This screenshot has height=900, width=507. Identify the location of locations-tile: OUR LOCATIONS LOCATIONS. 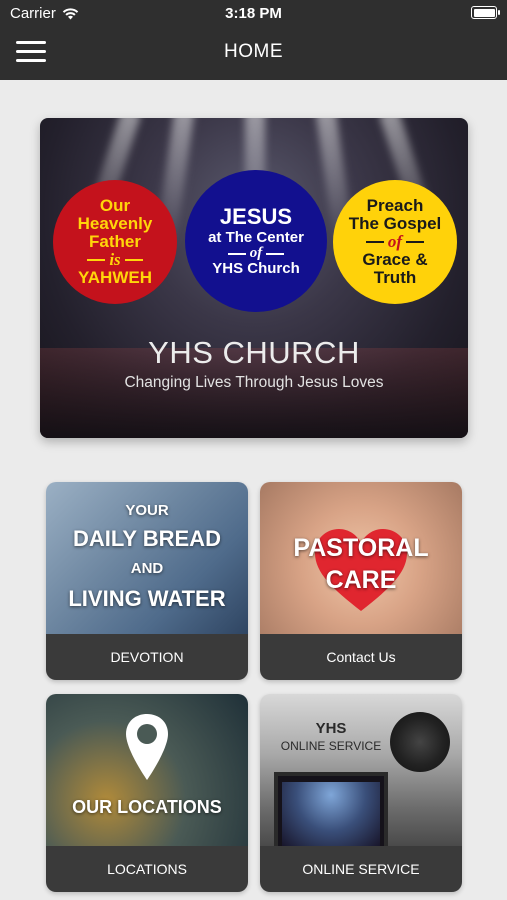
(147, 793).